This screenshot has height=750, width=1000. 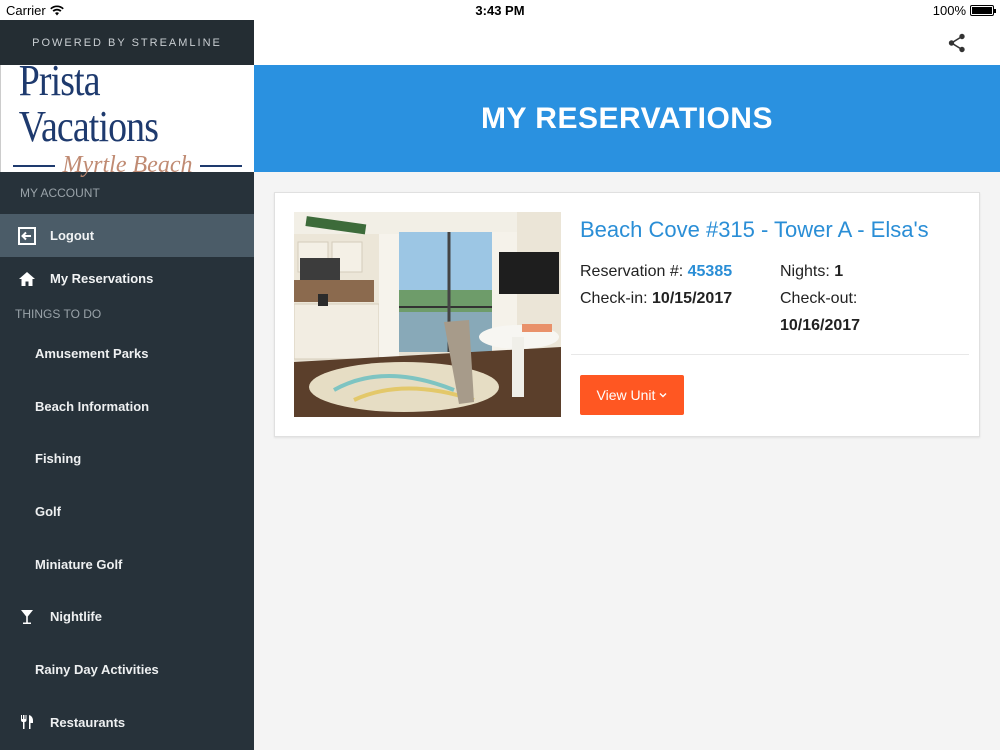 I want to click on checkout-date: 10/16/2017, so click(x=820, y=325).